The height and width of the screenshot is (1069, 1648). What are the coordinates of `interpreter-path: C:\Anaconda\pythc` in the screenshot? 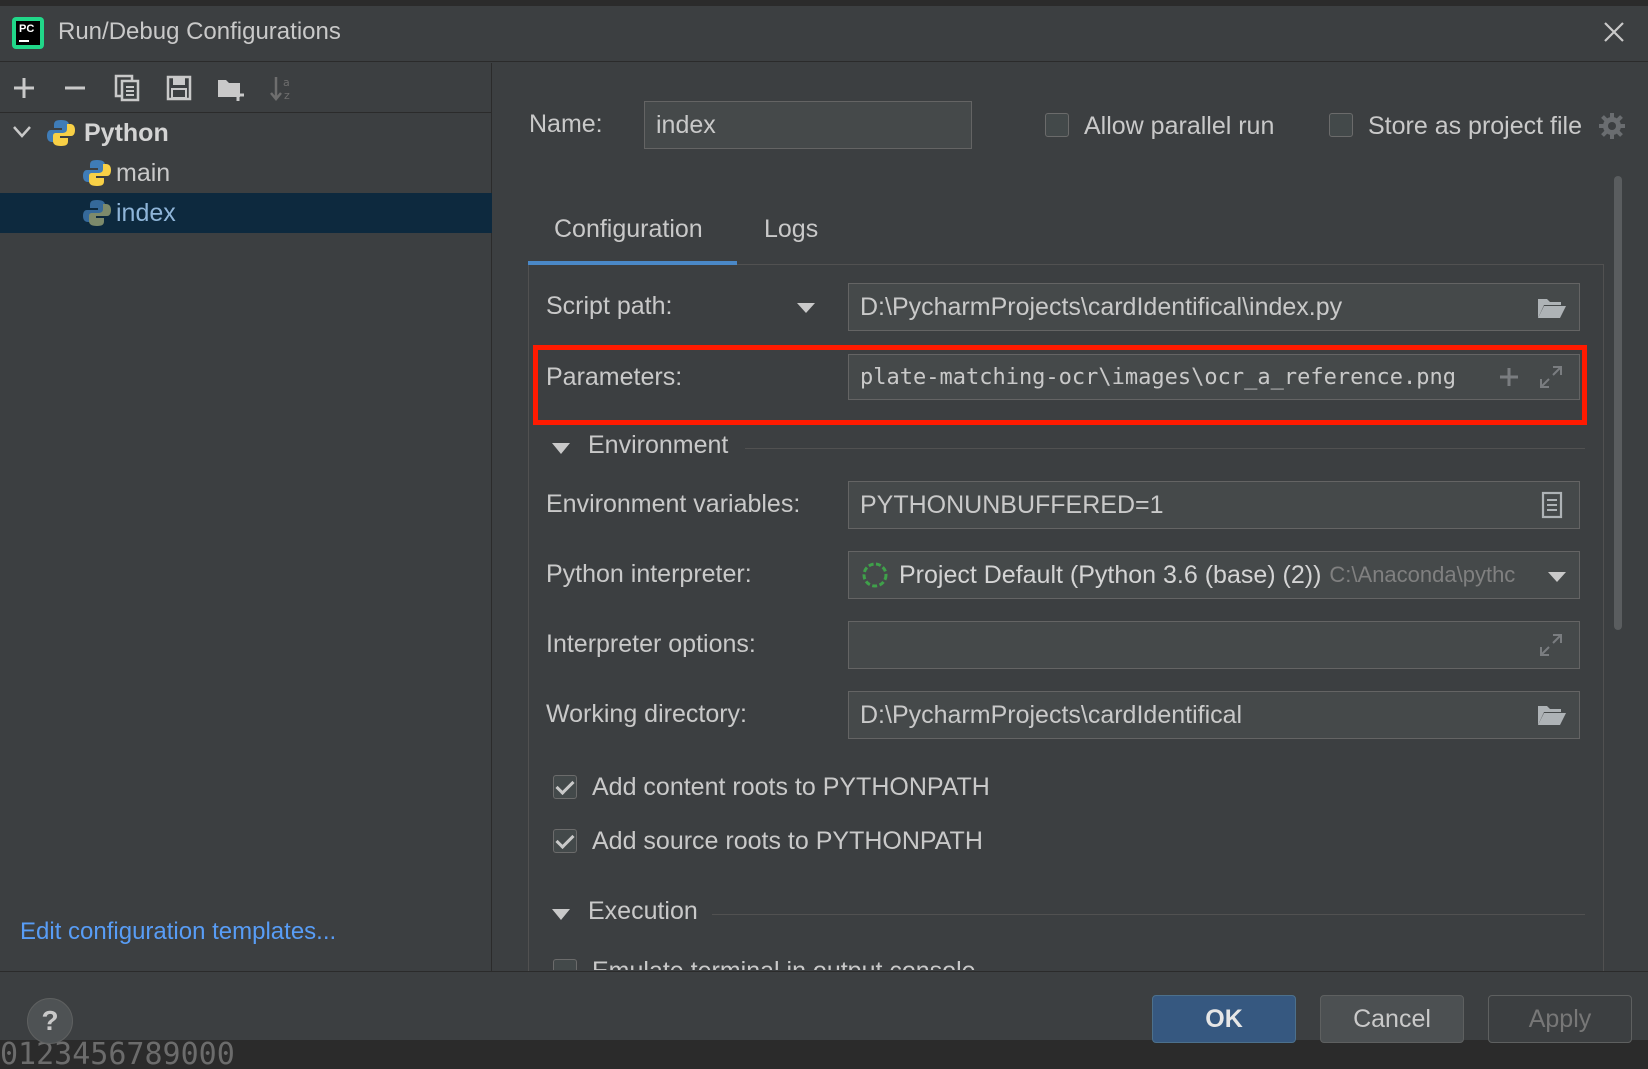 It's located at (1422, 574).